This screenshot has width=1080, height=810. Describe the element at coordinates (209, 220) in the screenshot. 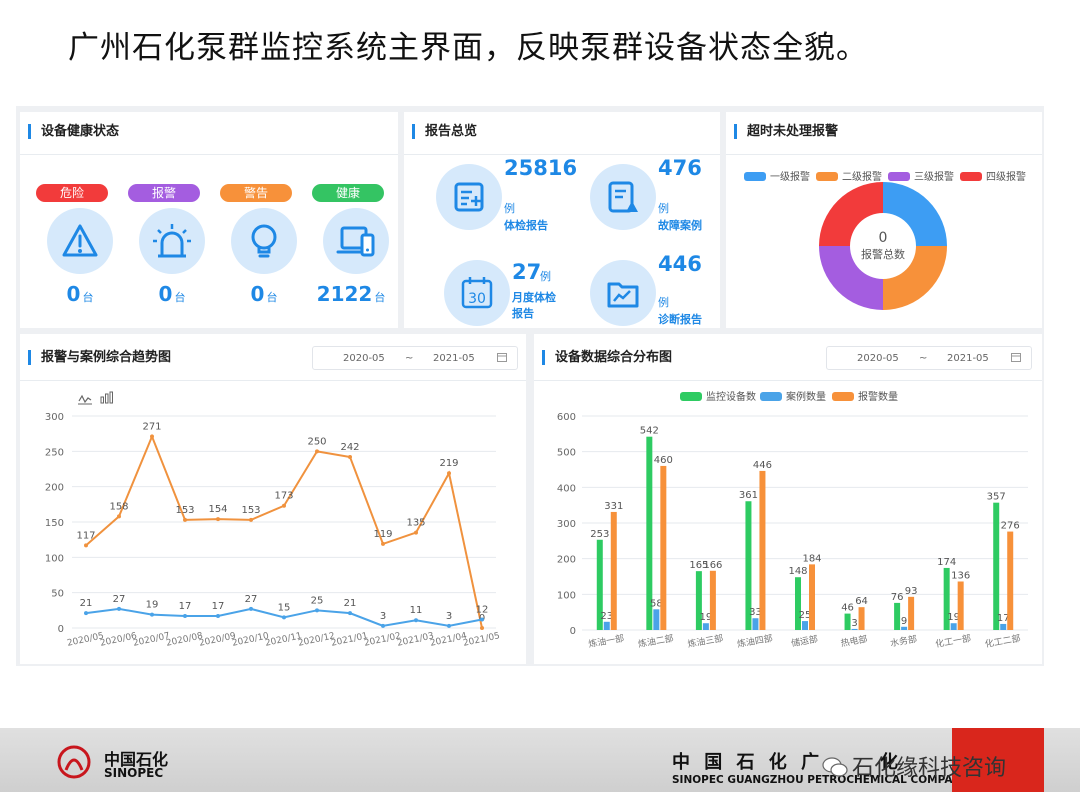

I see `health-panel: 设备健康状态 危险 报警 警告 健康 0台 0台 0台 2122 台` at that location.